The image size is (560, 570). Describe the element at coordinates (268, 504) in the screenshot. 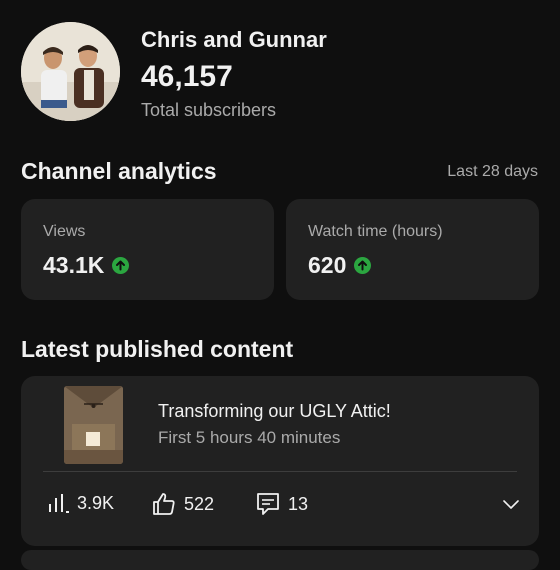

I see `comment-icon` at that location.